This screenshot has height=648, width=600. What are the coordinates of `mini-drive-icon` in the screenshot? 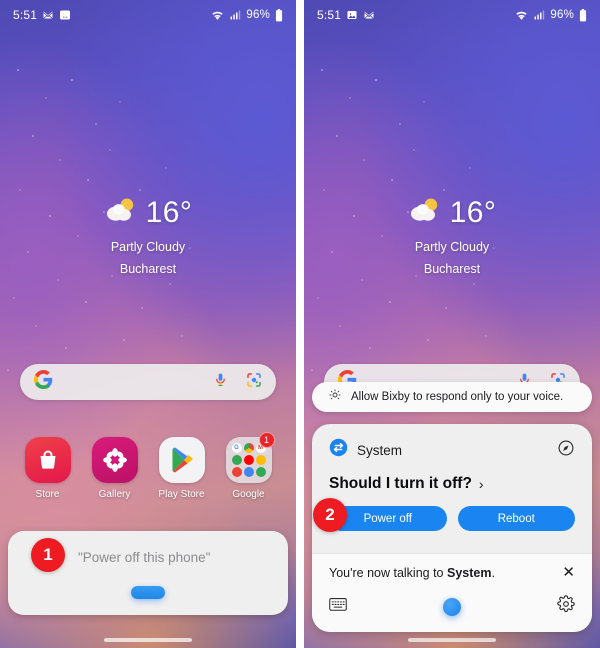 It's located at (260, 460).